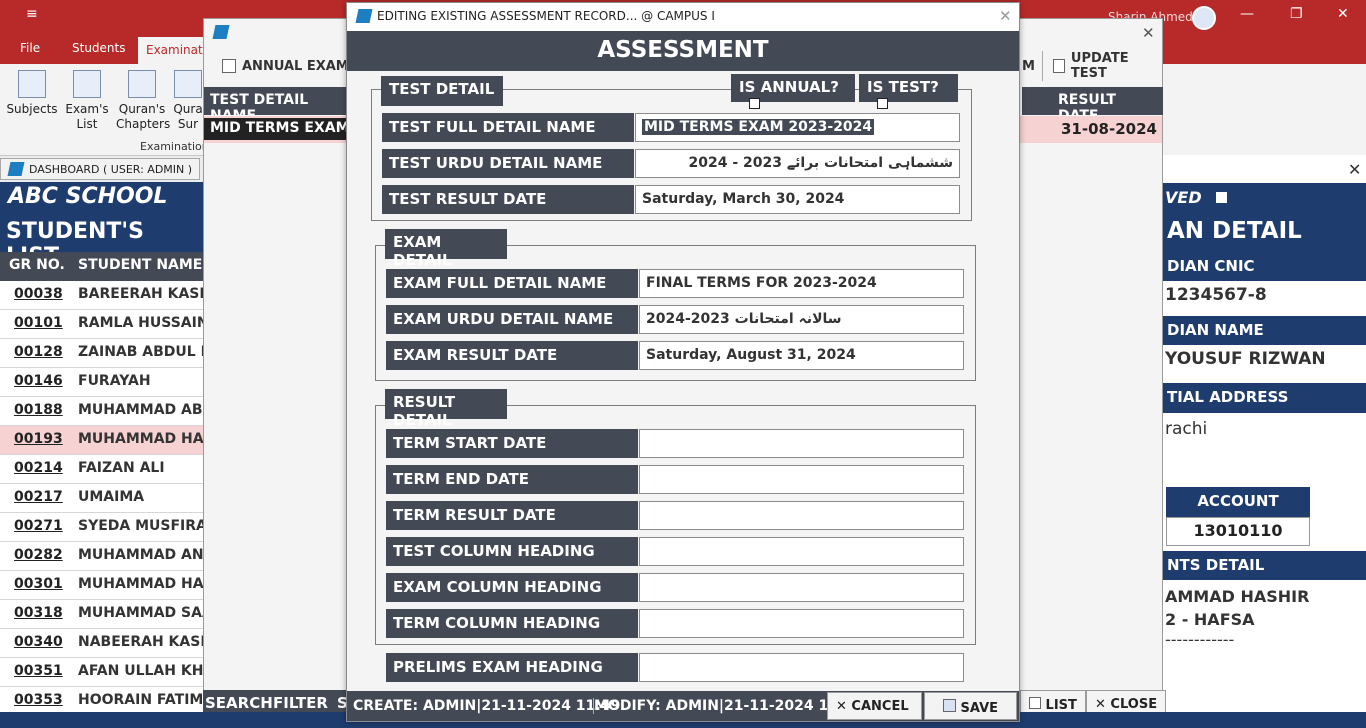  I want to click on table-row: 00318 MUHAMMAD SAA, so click(102, 614).